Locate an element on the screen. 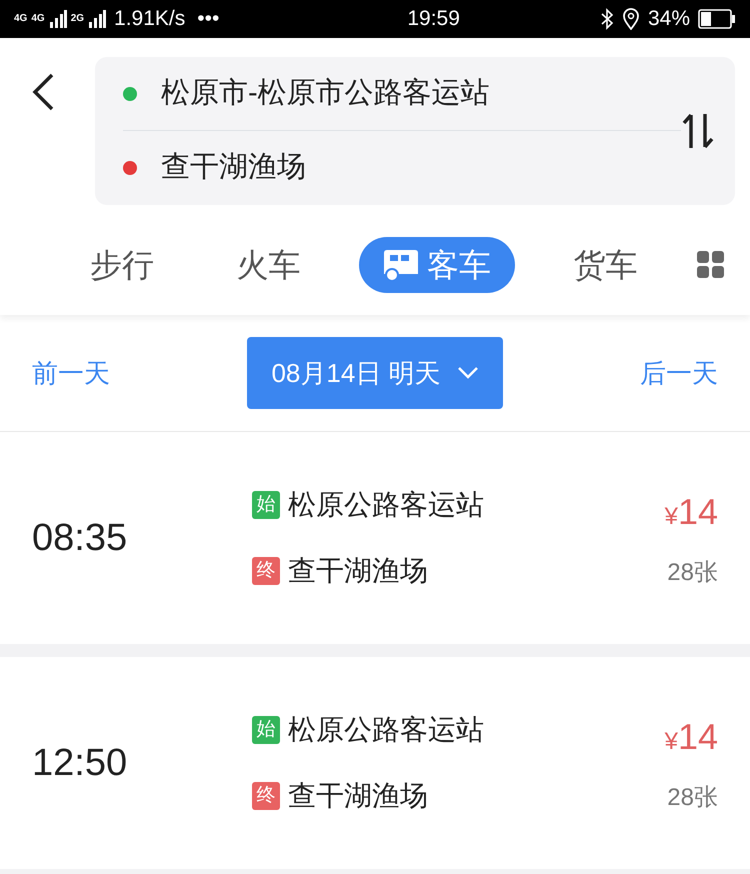  bluetooth-icon is located at coordinates (607, 19).